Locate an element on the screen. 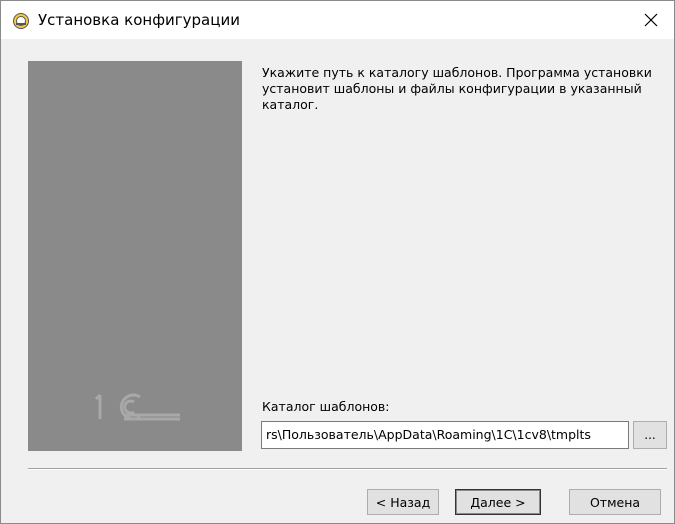 This screenshot has height=524, width=675. cancel-button: Отмена is located at coordinates (615, 502).